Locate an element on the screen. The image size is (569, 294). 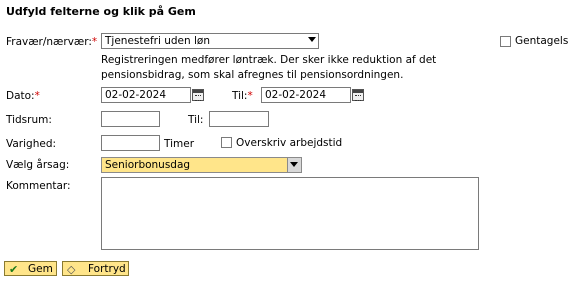
date-input-value: 02-02-2024 is located at coordinates (136, 95).